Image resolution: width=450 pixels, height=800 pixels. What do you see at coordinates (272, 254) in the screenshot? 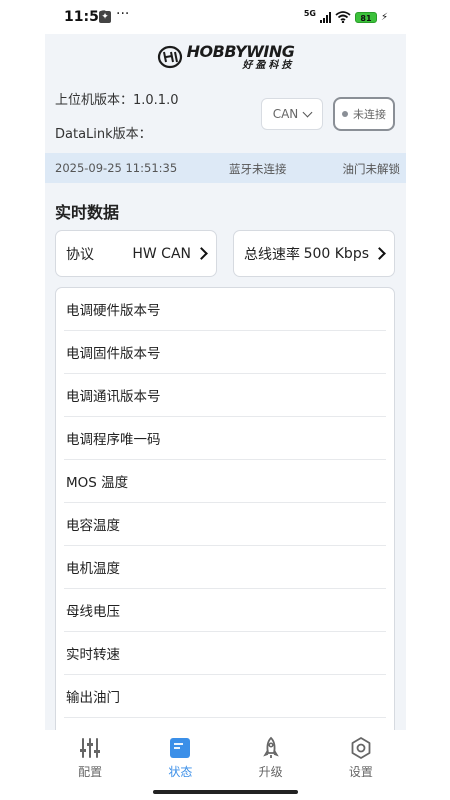
I see `bus-rate-label: 总线速率` at bounding box center [272, 254].